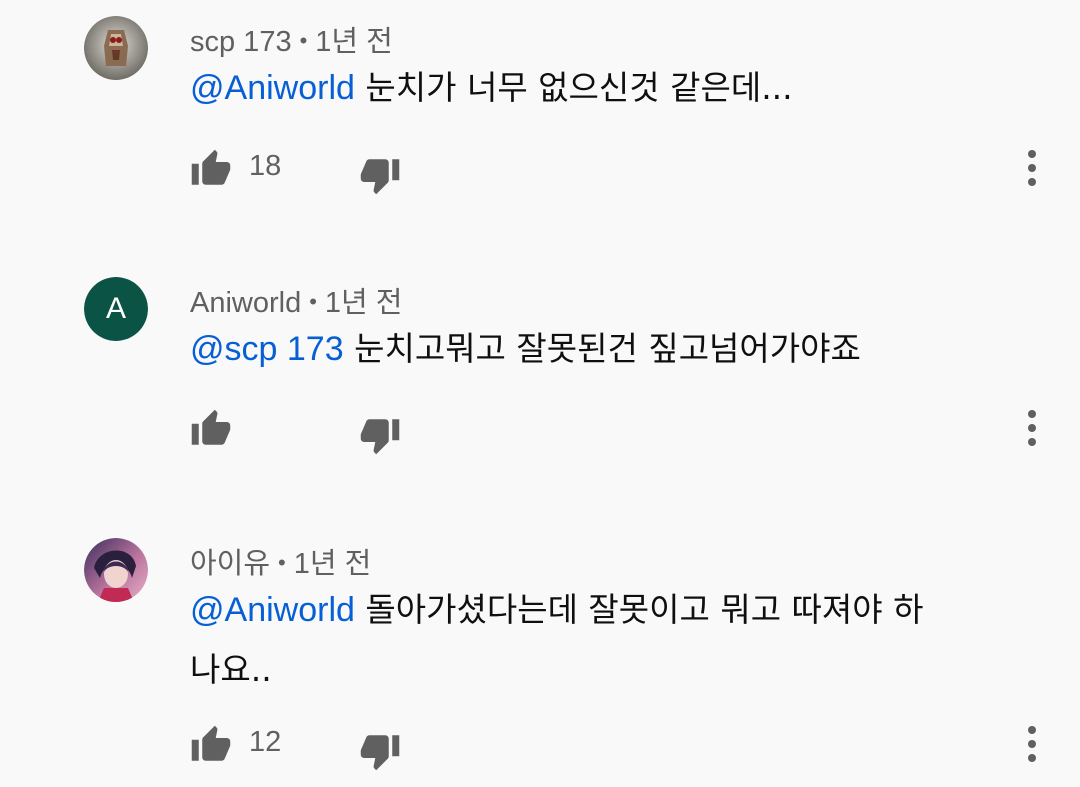 The width and height of the screenshot is (1080, 787). I want to click on comment-actions, so click(540, 433).